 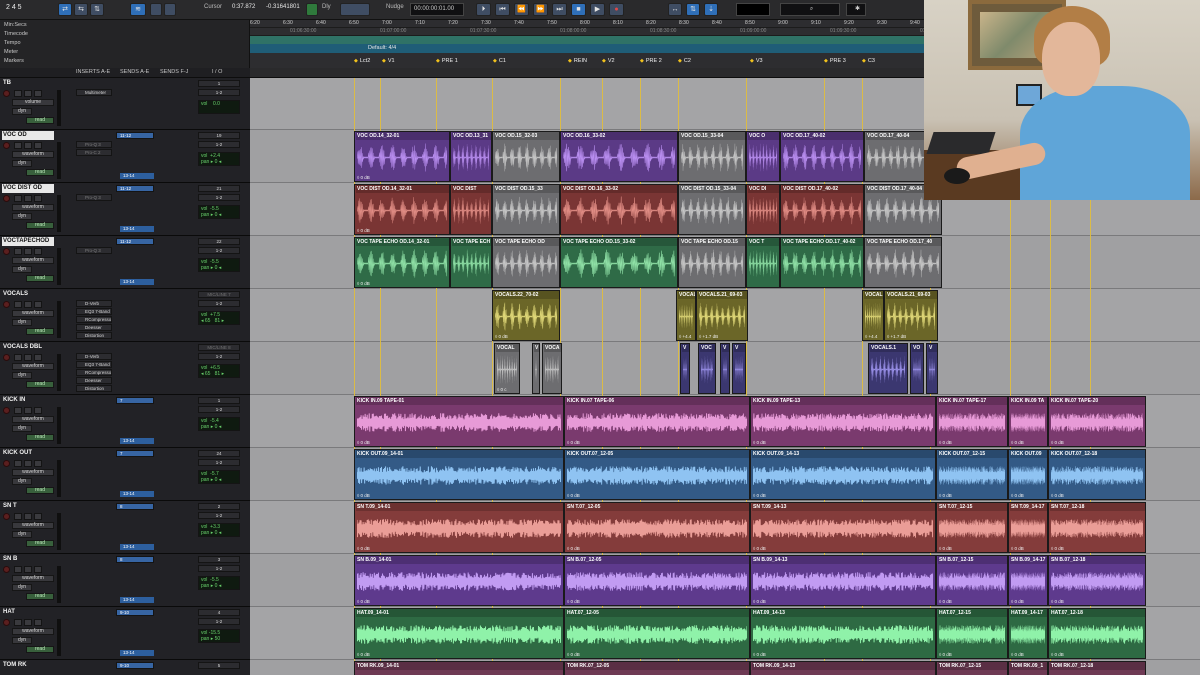 What do you see at coordinates (28, 294) in the screenshot?
I see `track-name: VOCALS` at bounding box center [28, 294].